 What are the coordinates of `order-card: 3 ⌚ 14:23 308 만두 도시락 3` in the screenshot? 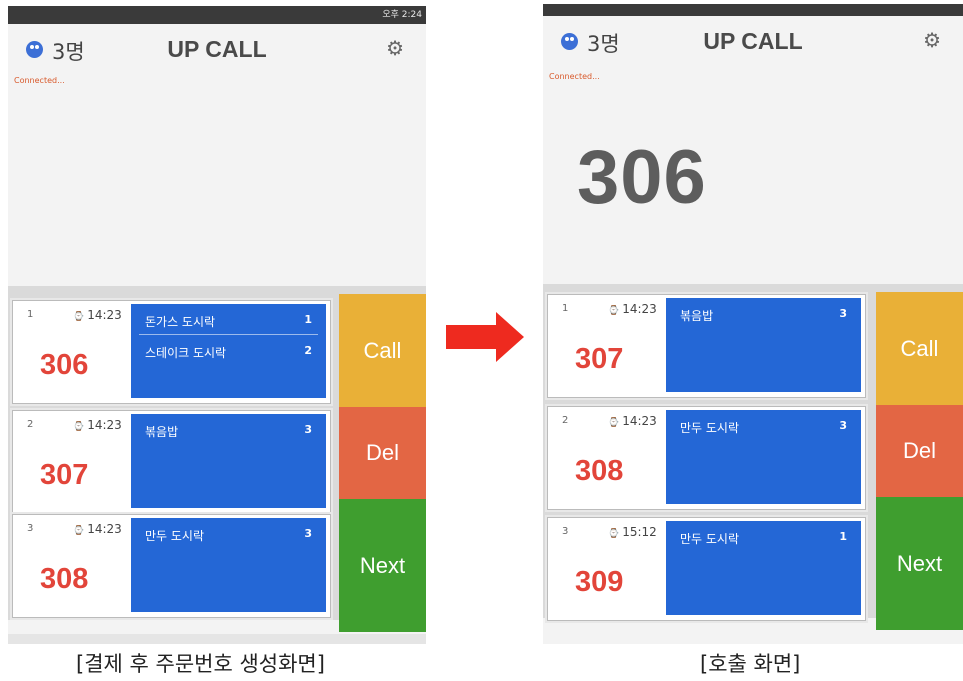 It's located at (171, 566).